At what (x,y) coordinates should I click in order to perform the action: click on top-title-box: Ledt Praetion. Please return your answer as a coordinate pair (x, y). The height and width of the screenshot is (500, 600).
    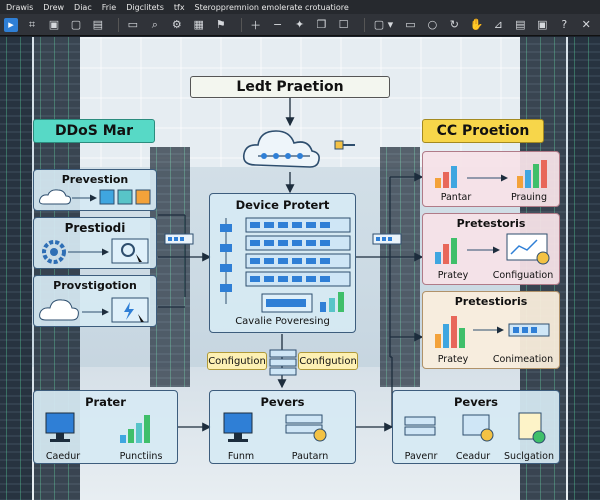
    Looking at the image, I should click on (290, 87).